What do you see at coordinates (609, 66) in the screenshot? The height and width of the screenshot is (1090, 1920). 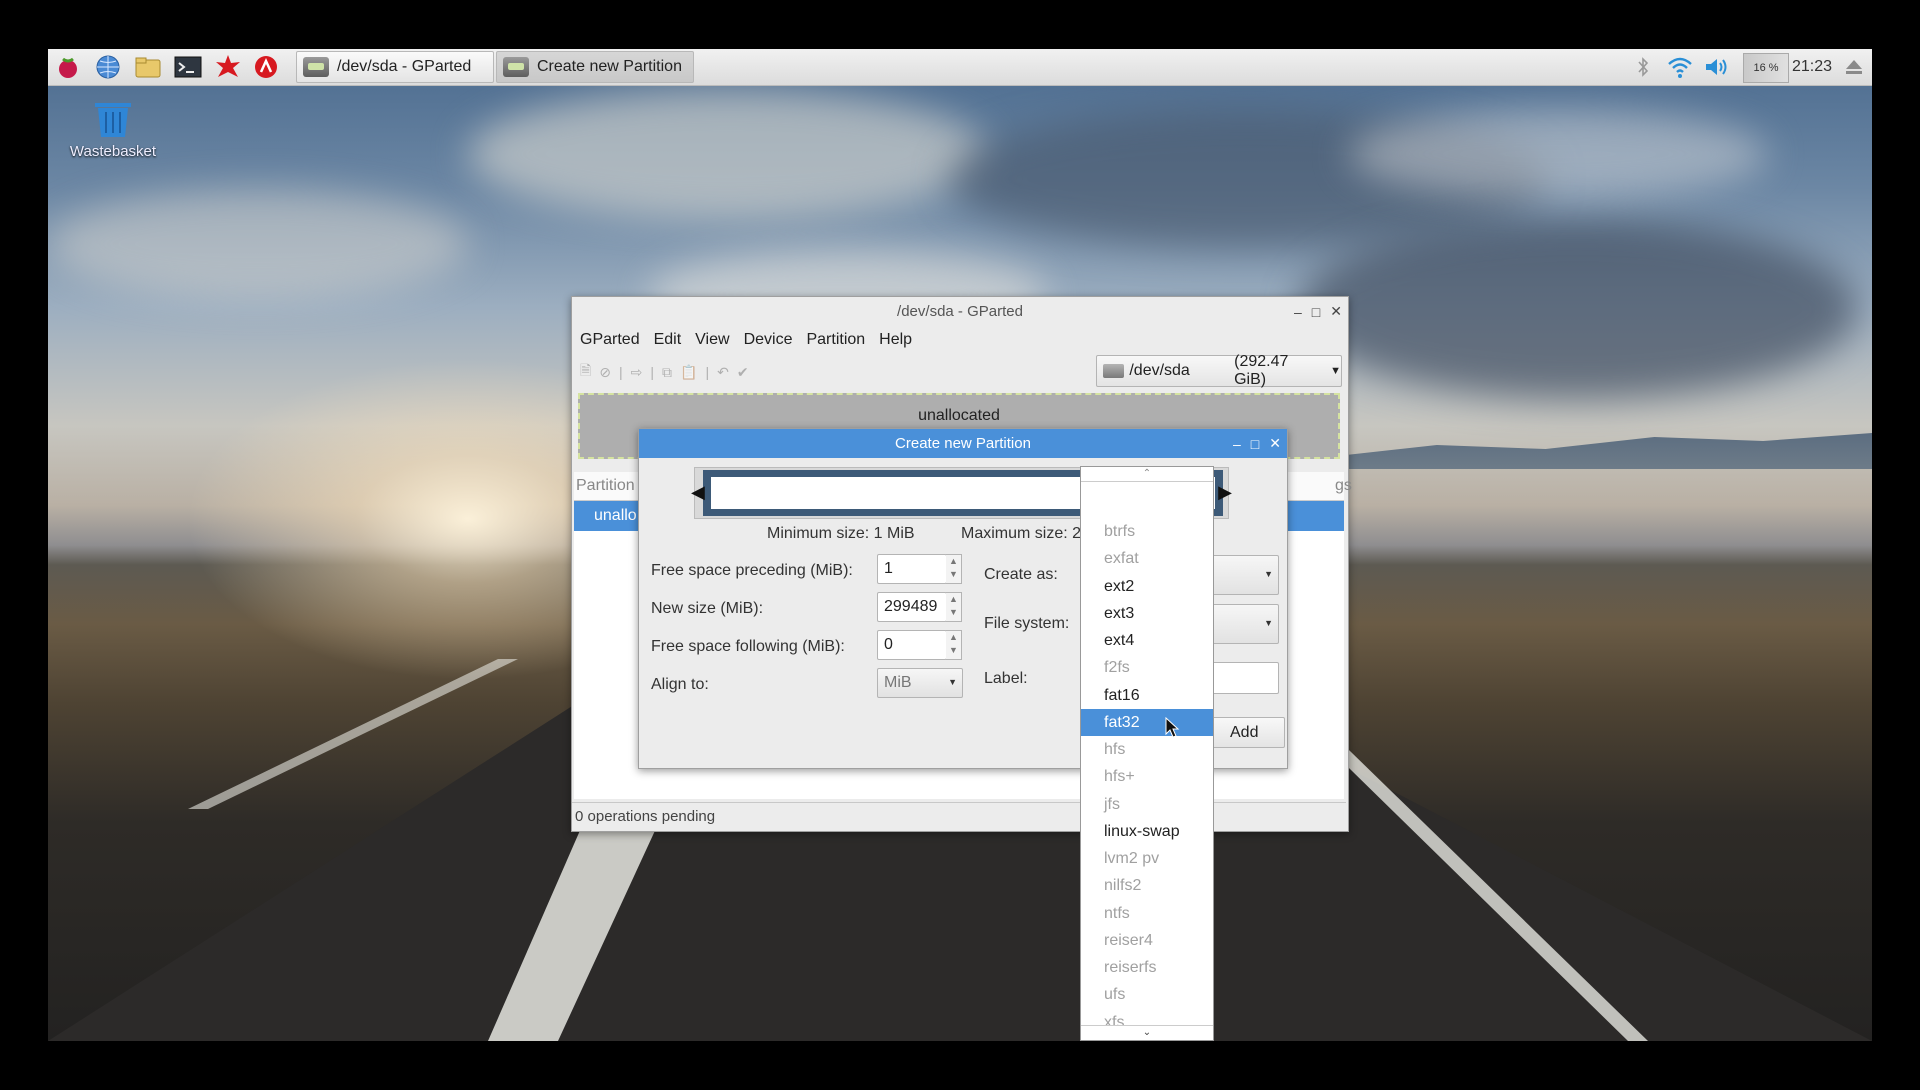 I see `task-create-partition-label: Create new Partition` at bounding box center [609, 66].